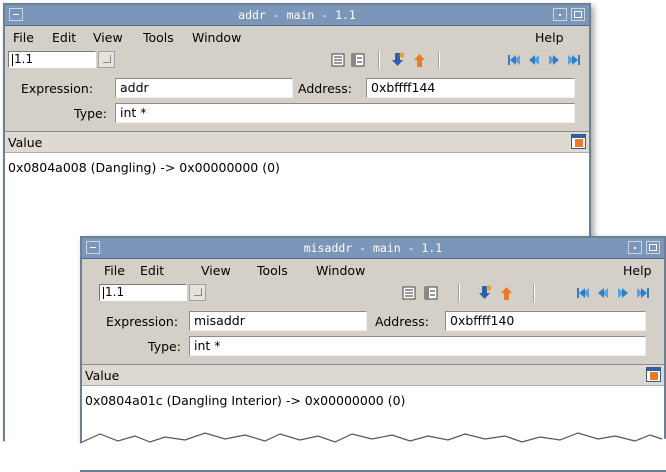  Describe the element at coordinates (333, 451) in the screenshot. I see `torn-edge-overlay` at that location.